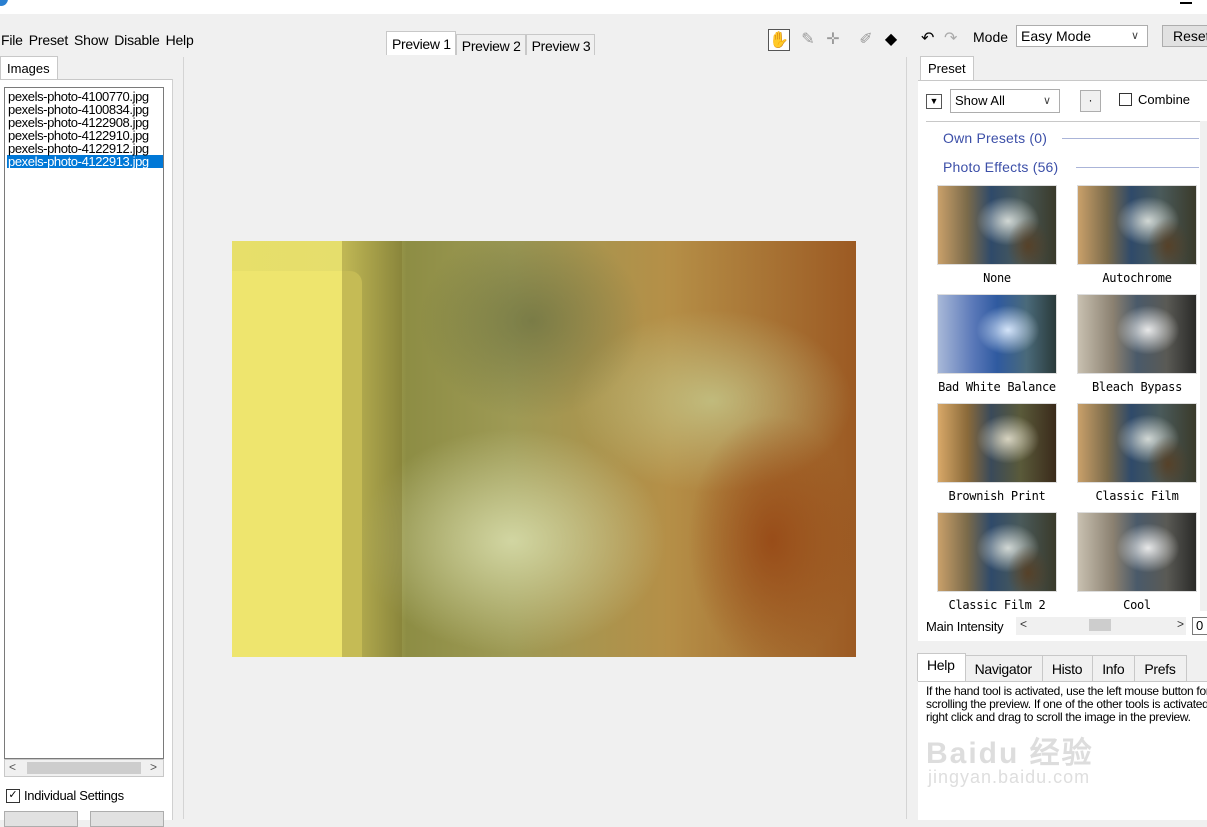  I want to click on slider-thumb, so click(1100, 625).